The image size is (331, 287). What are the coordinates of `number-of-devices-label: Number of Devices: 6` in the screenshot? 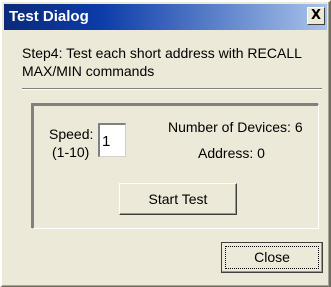 It's located at (235, 127).